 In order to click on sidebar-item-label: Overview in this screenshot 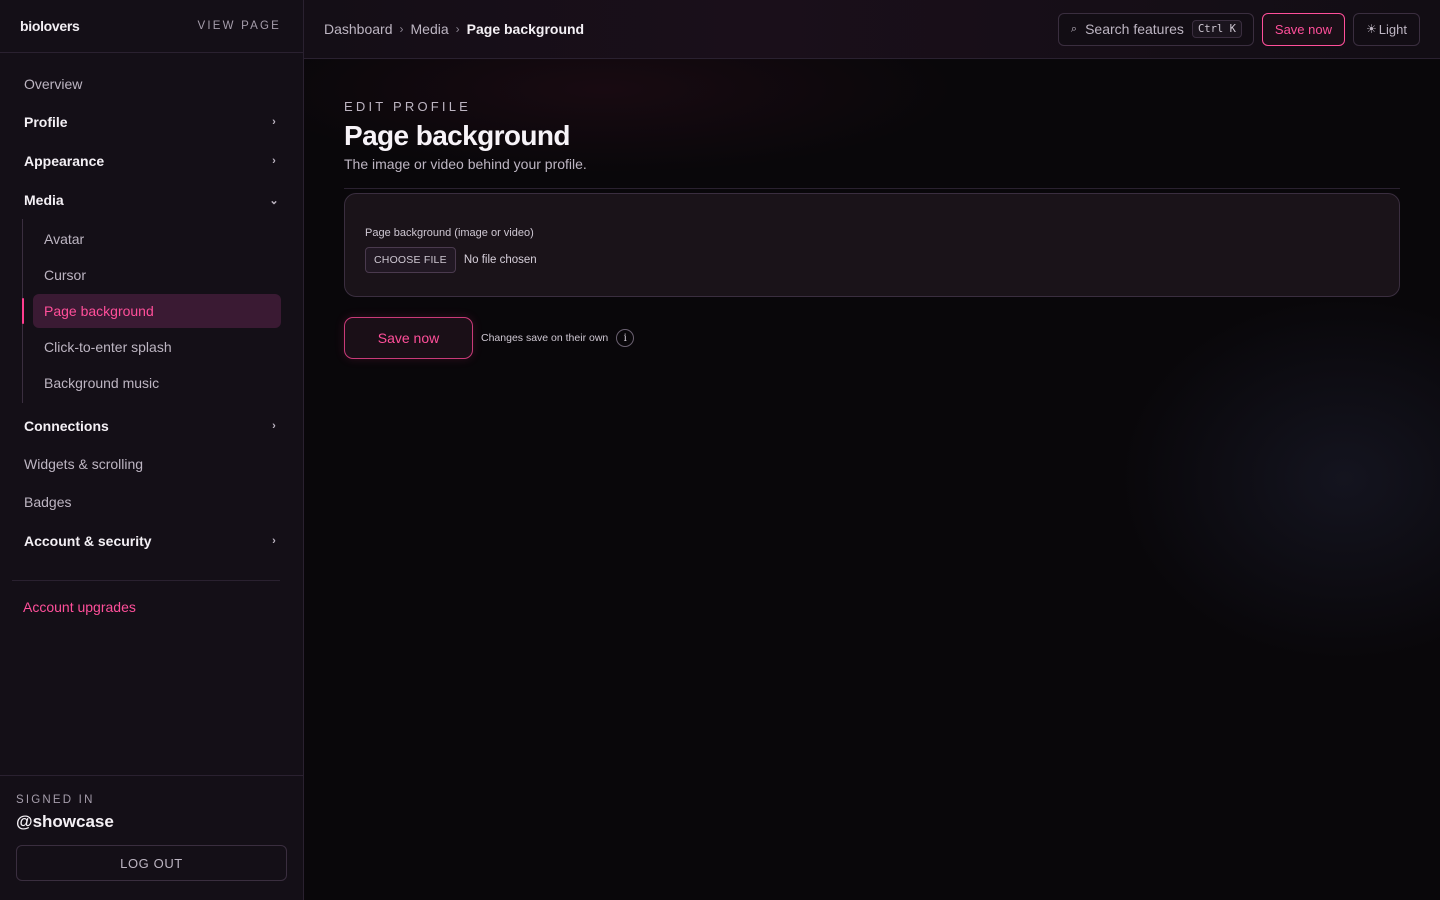, I will do `click(53, 84)`.